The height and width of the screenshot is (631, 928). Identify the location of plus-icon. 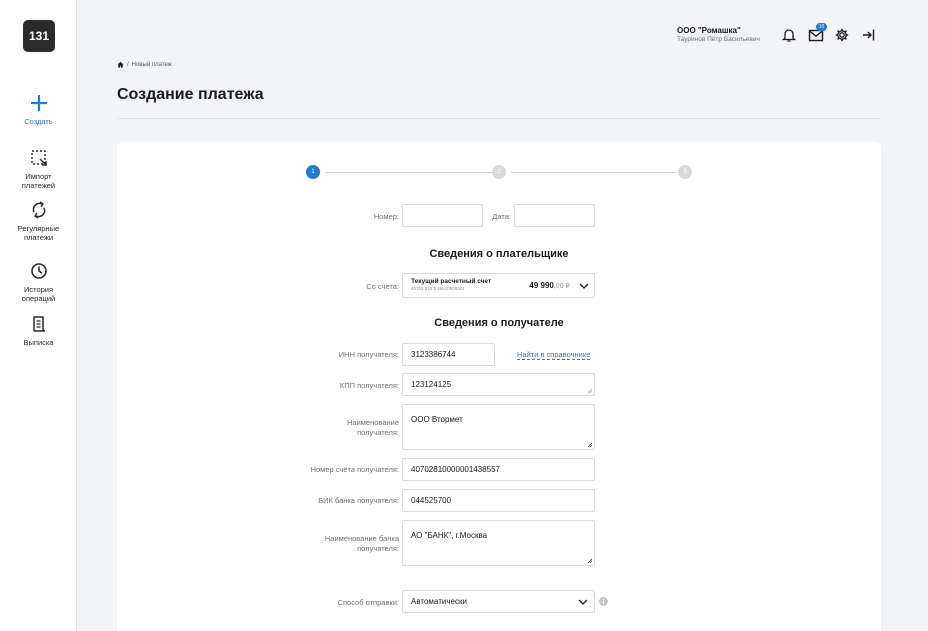
(38, 103).